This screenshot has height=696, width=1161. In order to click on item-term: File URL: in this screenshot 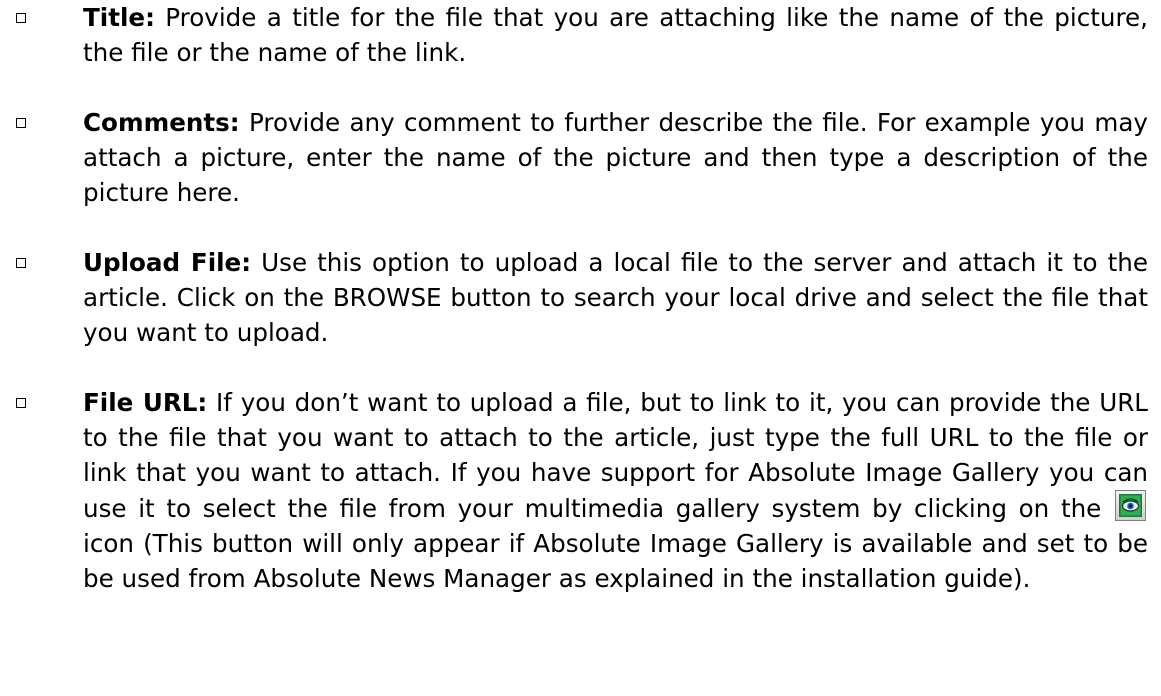, I will do `click(145, 402)`.